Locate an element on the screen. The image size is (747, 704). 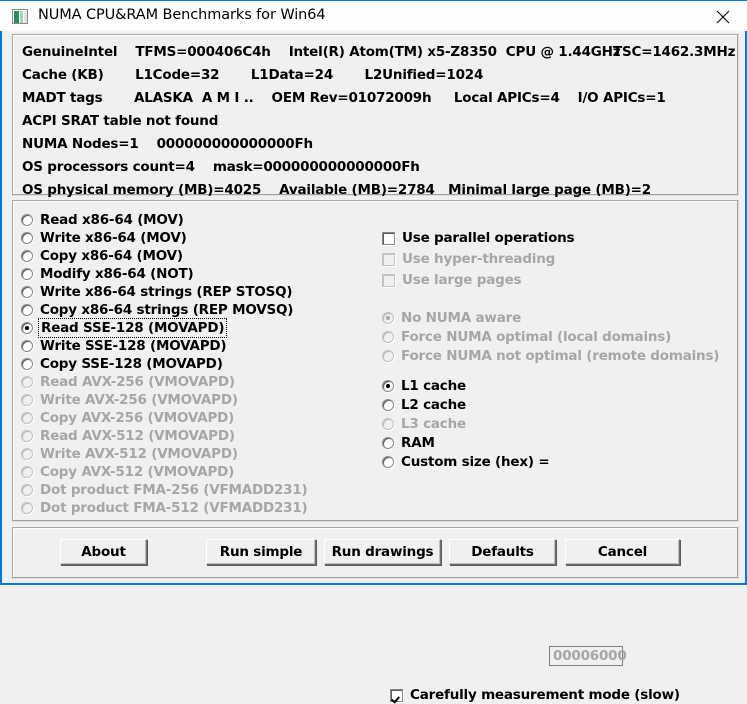
numa-radio-label: No NUMA aware is located at coordinates (461, 318).